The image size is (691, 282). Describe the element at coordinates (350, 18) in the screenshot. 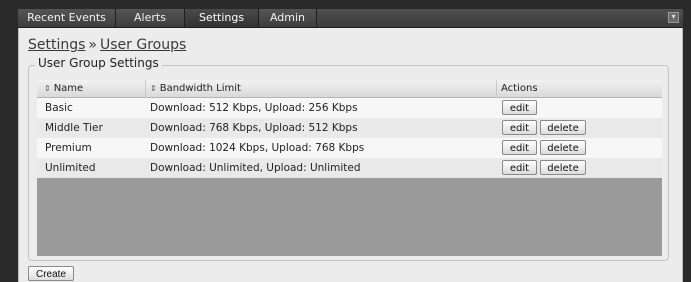

I see `tab-bar: Recent Events Alerts Settings Admin ▾` at that location.